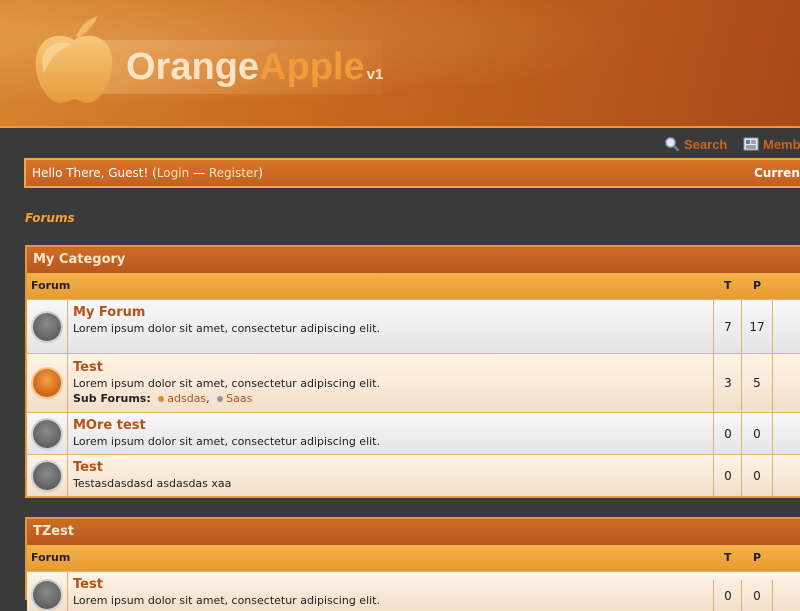 The height and width of the screenshot is (611, 800). What do you see at coordinates (757, 326) in the screenshot?
I see `forum-post-count: 17` at bounding box center [757, 326].